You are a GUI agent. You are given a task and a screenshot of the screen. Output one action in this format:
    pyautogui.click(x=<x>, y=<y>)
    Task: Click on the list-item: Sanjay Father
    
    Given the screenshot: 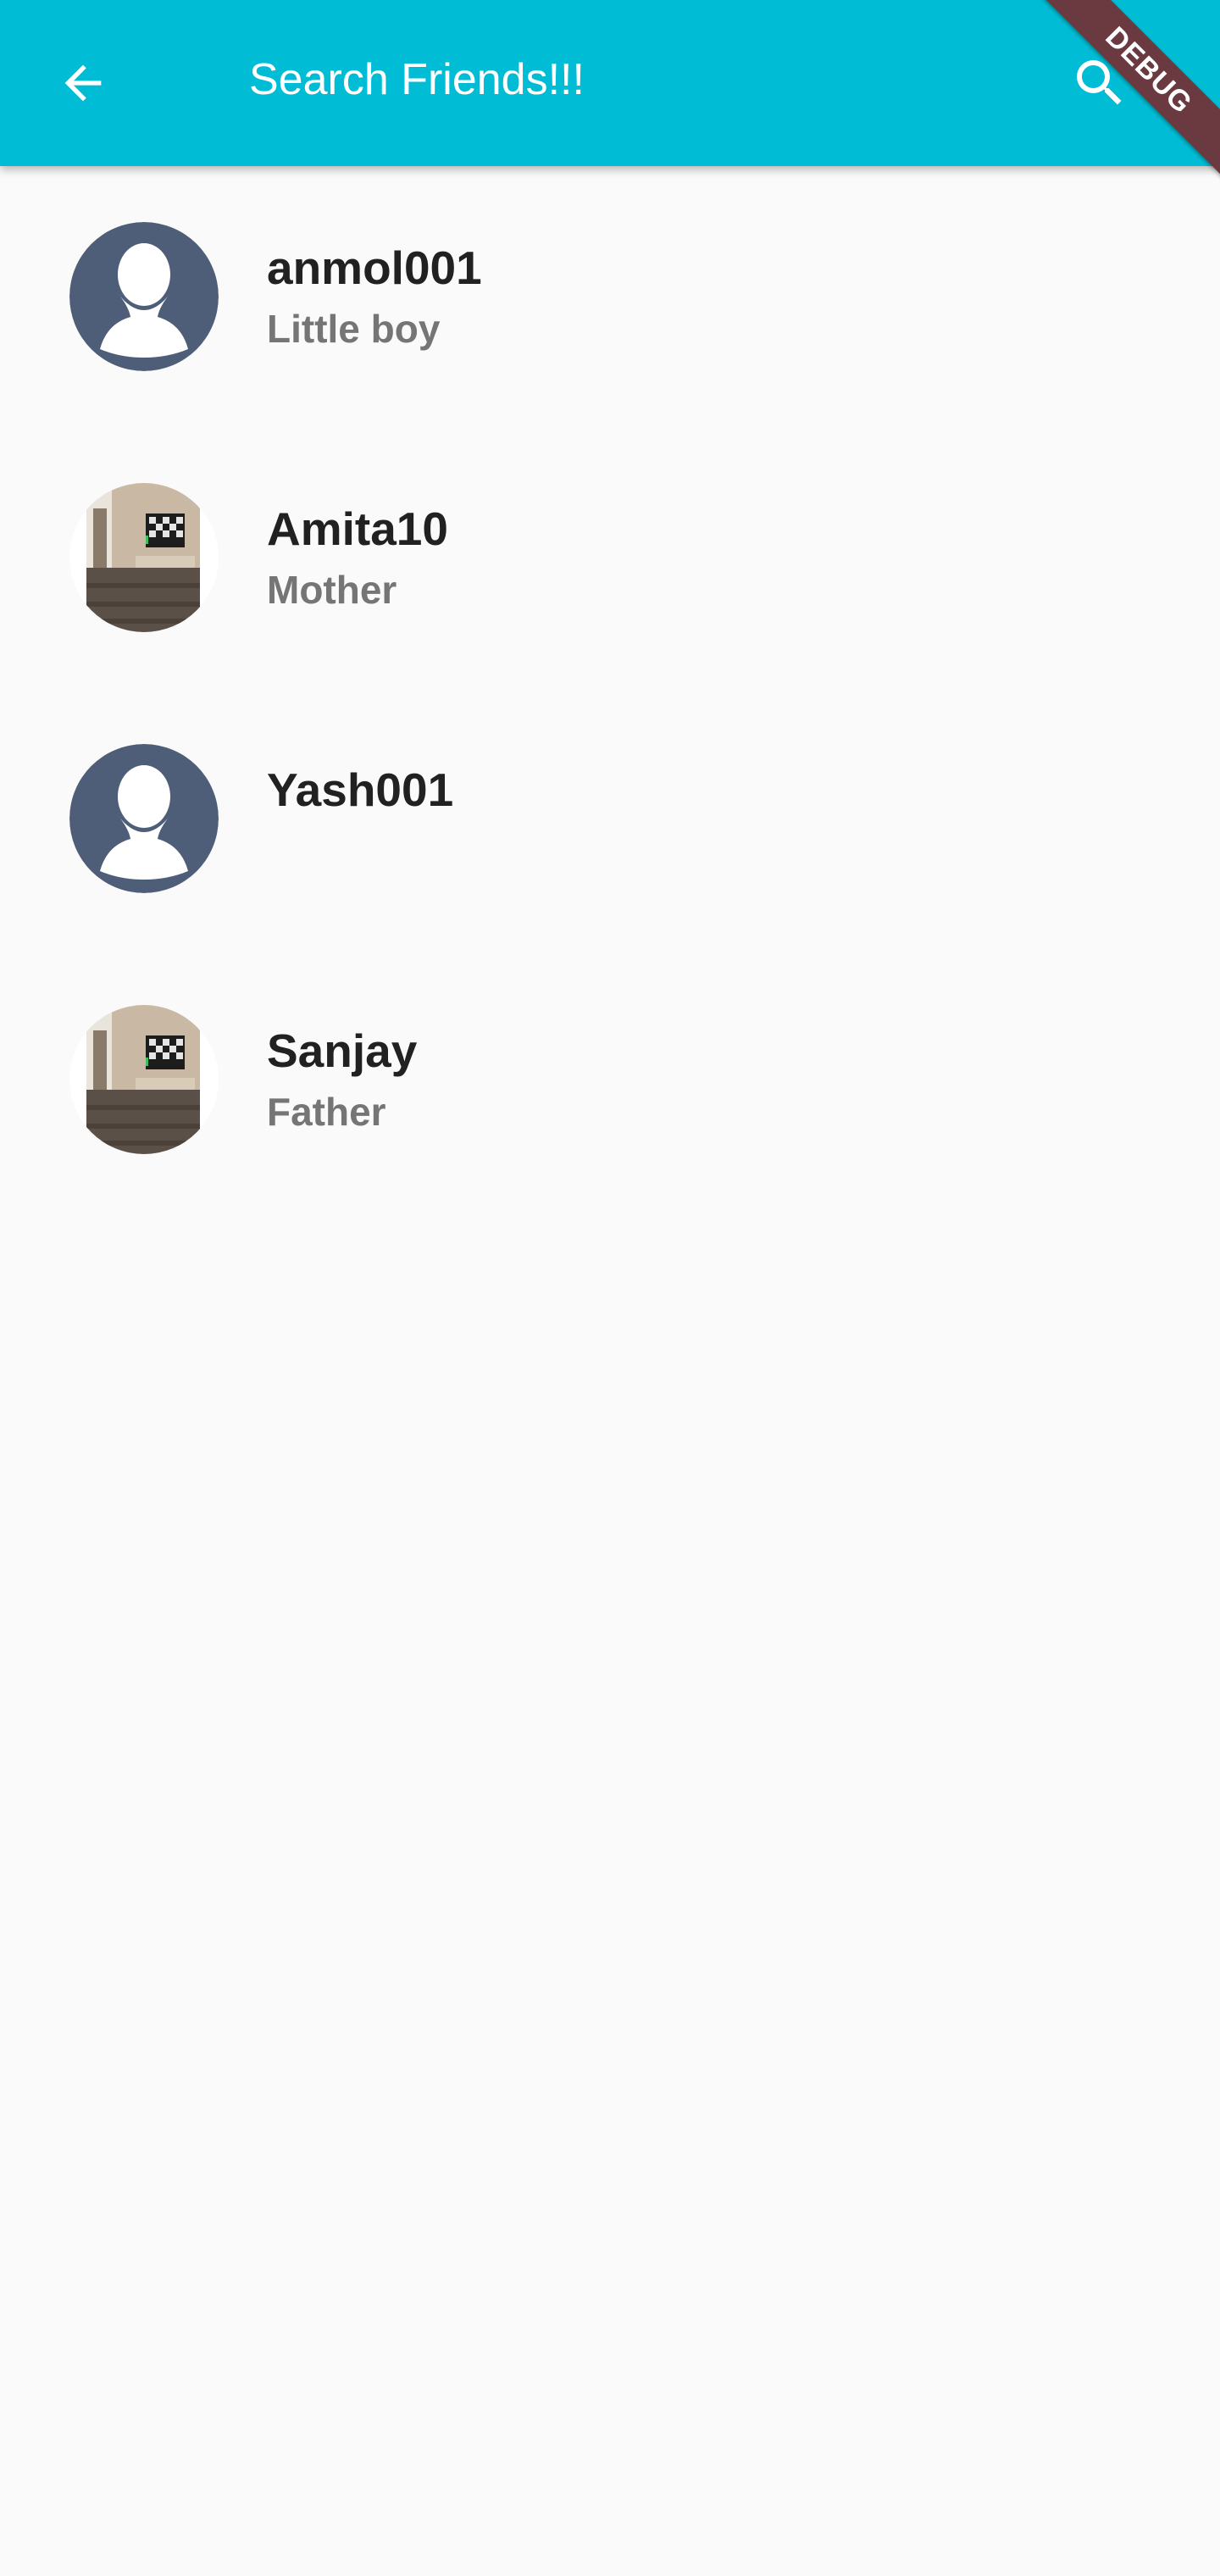 What is the action you would take?
    pyautogui.click(x=610, y=1079)
    